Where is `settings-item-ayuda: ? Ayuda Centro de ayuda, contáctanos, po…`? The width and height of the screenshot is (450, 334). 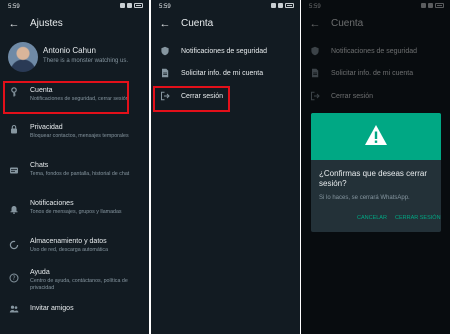 settings-item-ayuda: ? Ayuda Centro de ayuda, contáctanos, po… is located at coordinates (74, 282).